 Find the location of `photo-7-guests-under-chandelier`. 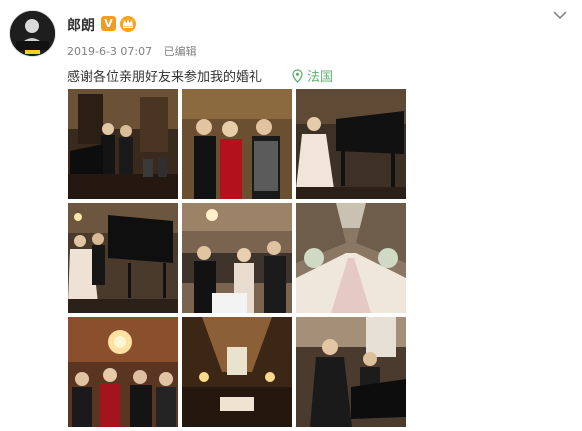

photo-7-guests-under-chandelier is located at coordinates (123, 372).